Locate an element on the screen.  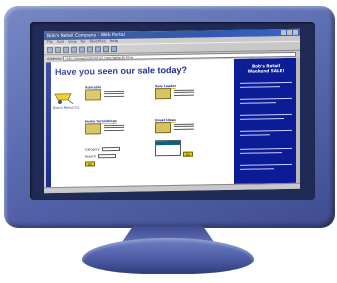
category-select is located at coordinates (110, 149).